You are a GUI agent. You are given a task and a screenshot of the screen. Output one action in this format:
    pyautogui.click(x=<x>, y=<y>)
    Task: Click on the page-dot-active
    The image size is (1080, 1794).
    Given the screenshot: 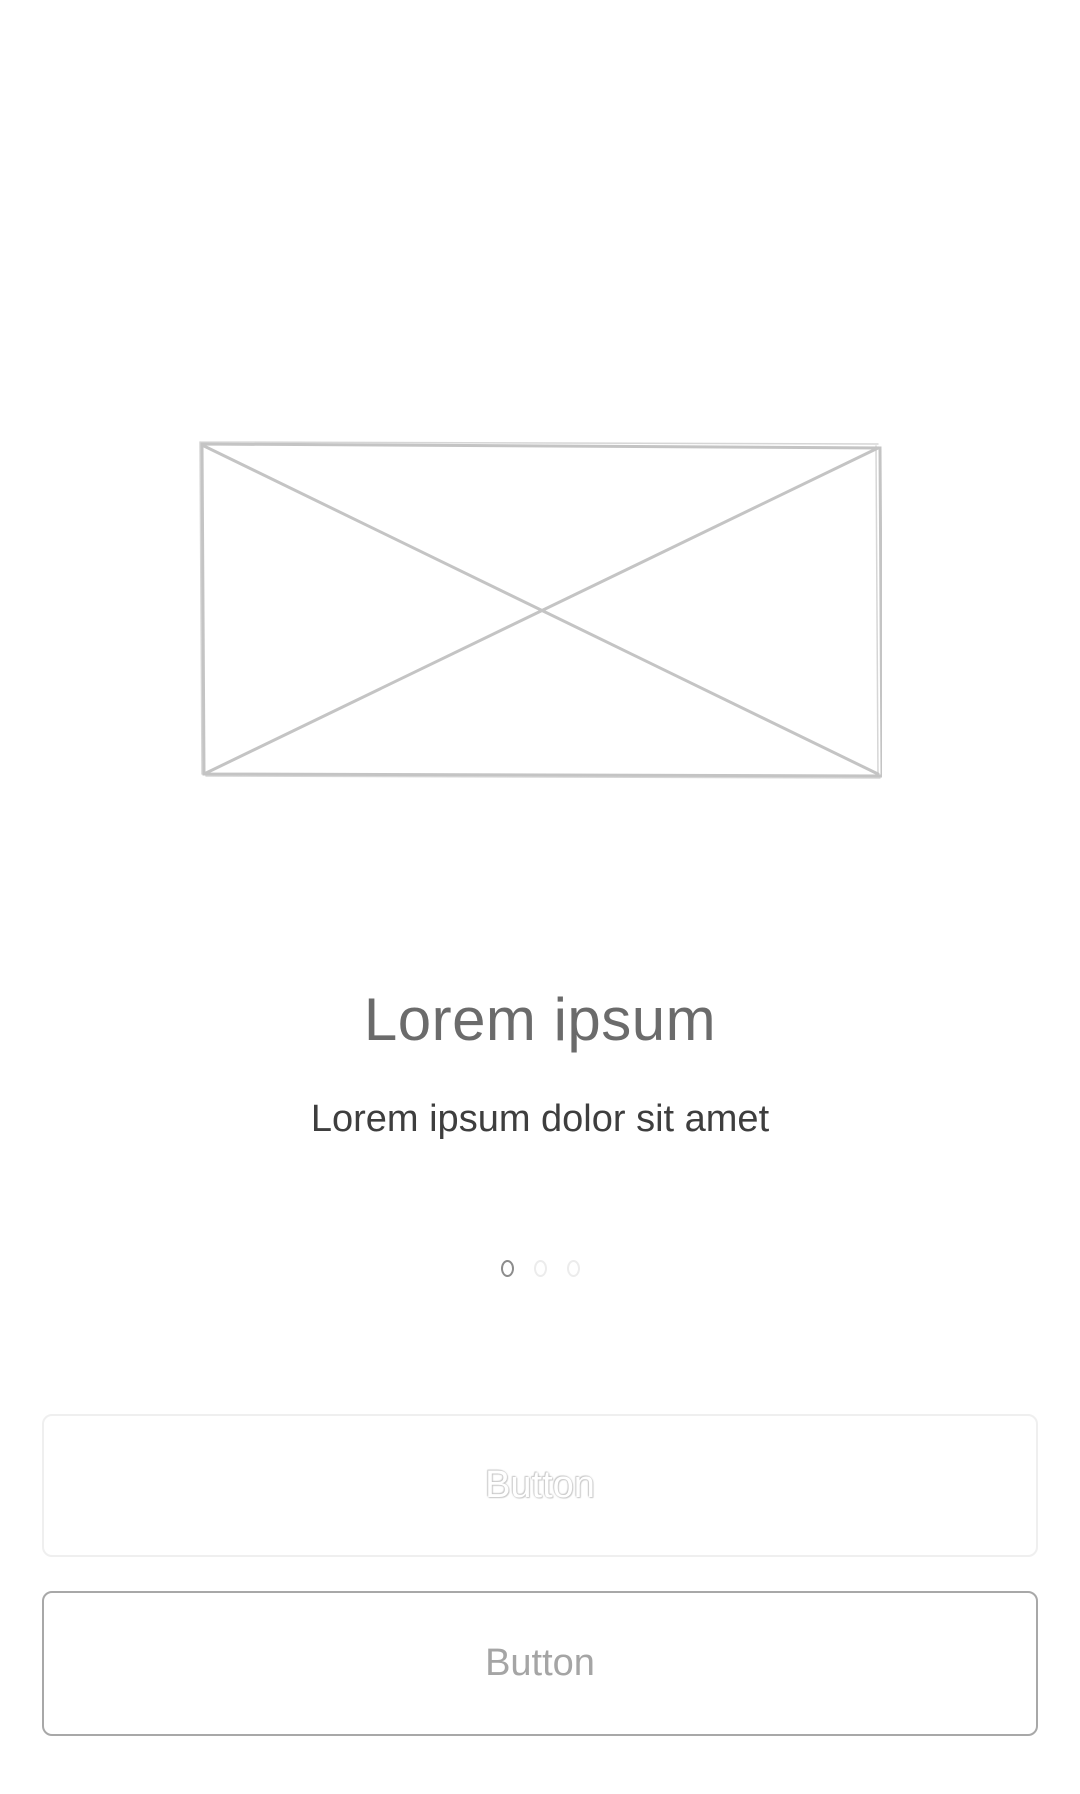 What is the action you would take?
    pyautogui.click(x=507, y=1268)
    